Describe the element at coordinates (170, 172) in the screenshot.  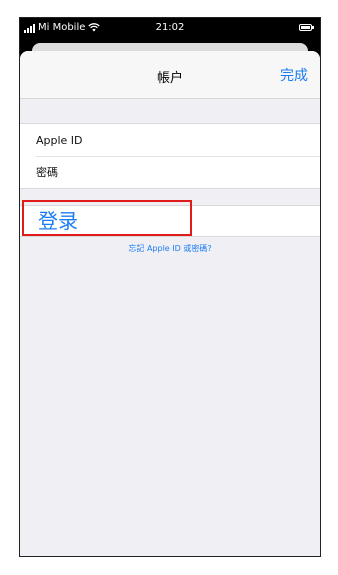
I see `password-field: 密碼` at that location.